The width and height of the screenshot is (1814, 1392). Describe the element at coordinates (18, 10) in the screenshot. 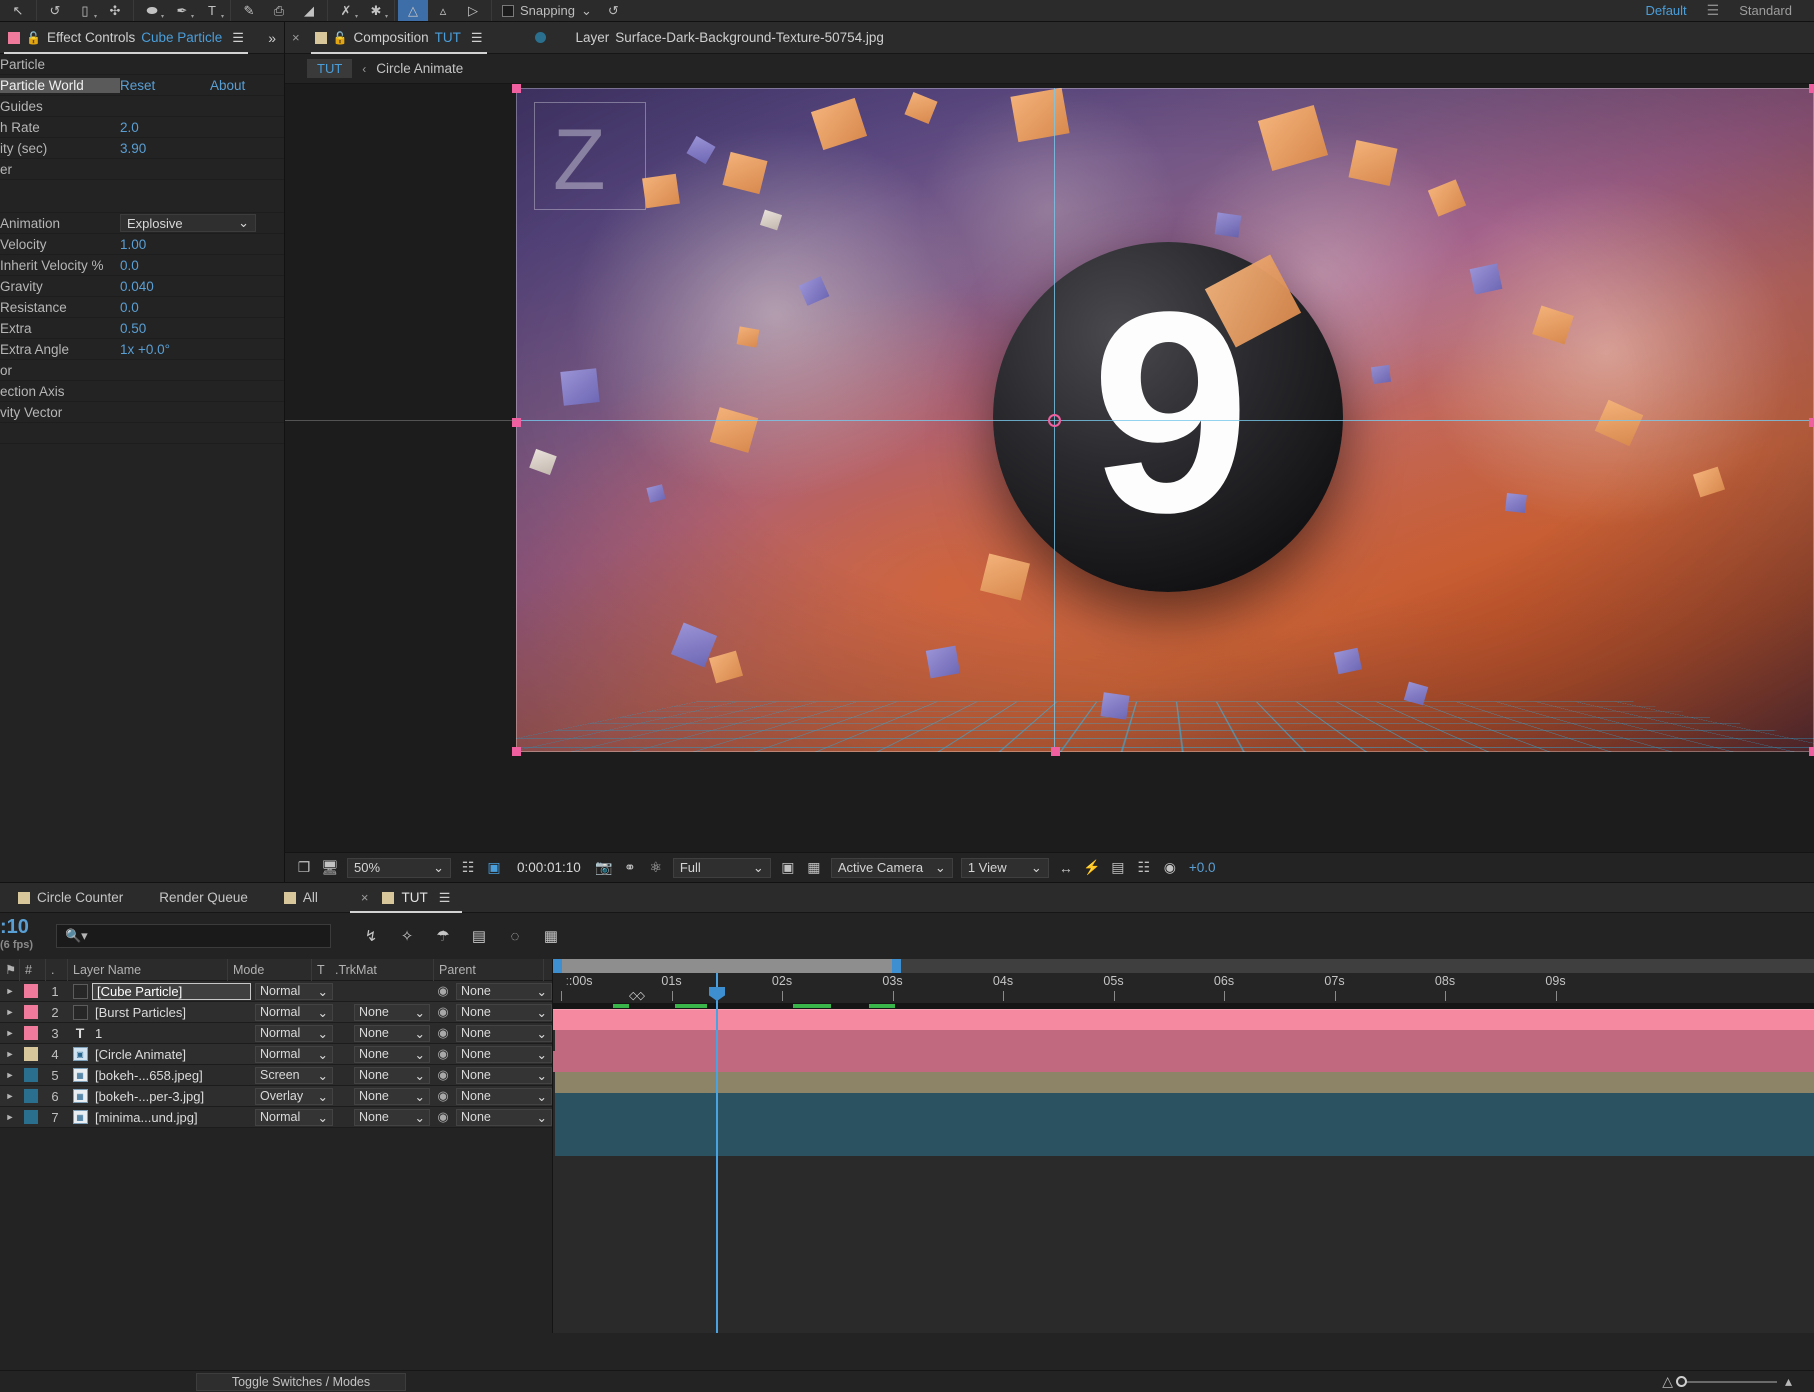

I see `selection-tool-icon: ↖` at that location.